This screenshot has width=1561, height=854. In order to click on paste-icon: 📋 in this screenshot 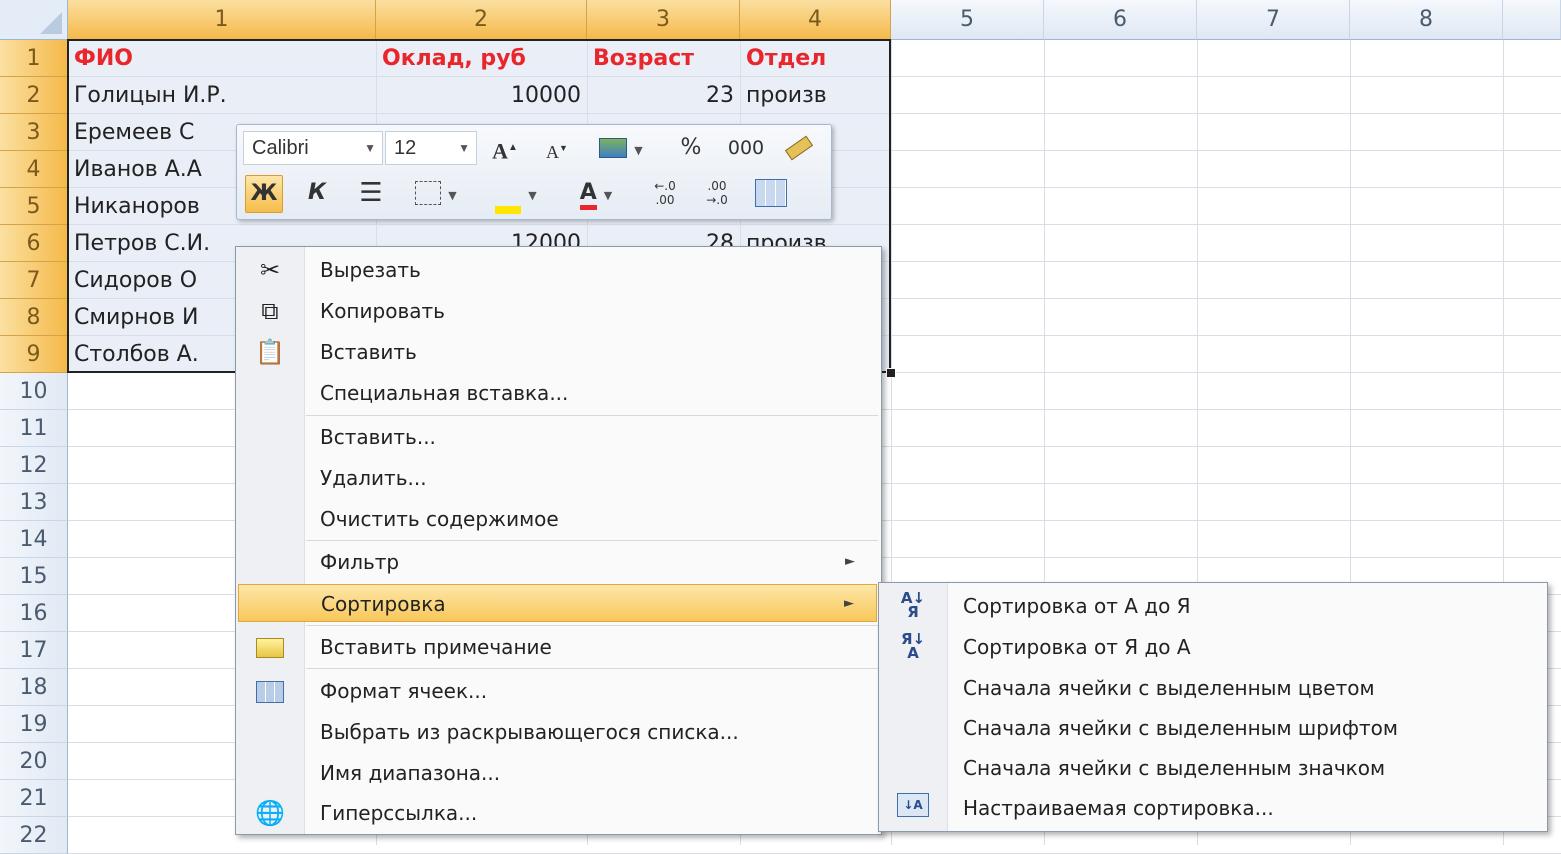, I will do `click(270, 352)`.